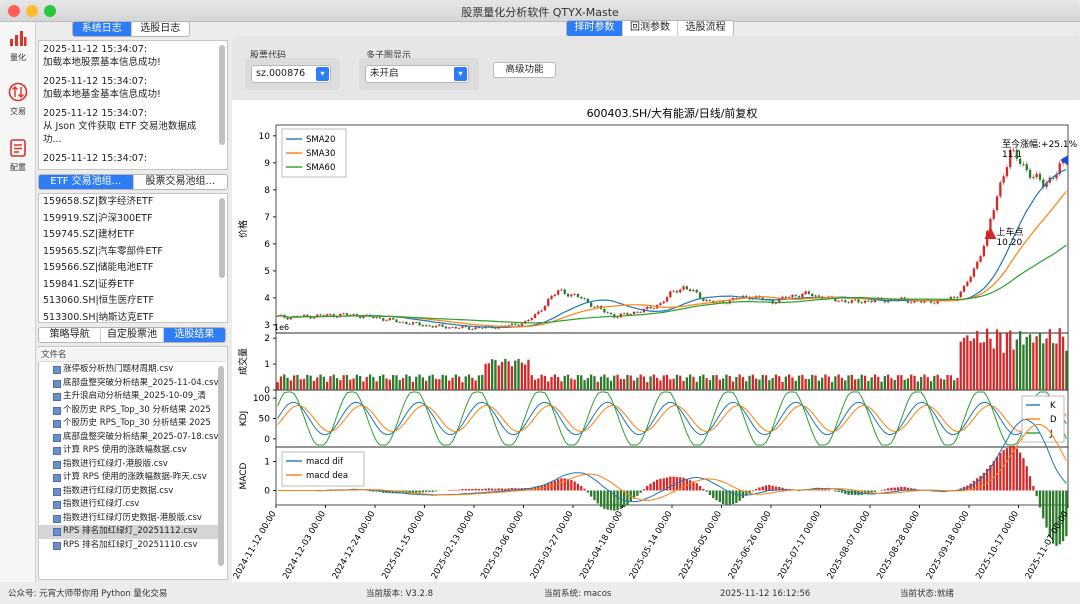 Image resolution: width=1080 pixels, height=604 pixels. Describe the element at coordinates (133, 301) in the screenshot. I see `etf-list-item: 513060.SH|恒生医疗ETF` at that location.